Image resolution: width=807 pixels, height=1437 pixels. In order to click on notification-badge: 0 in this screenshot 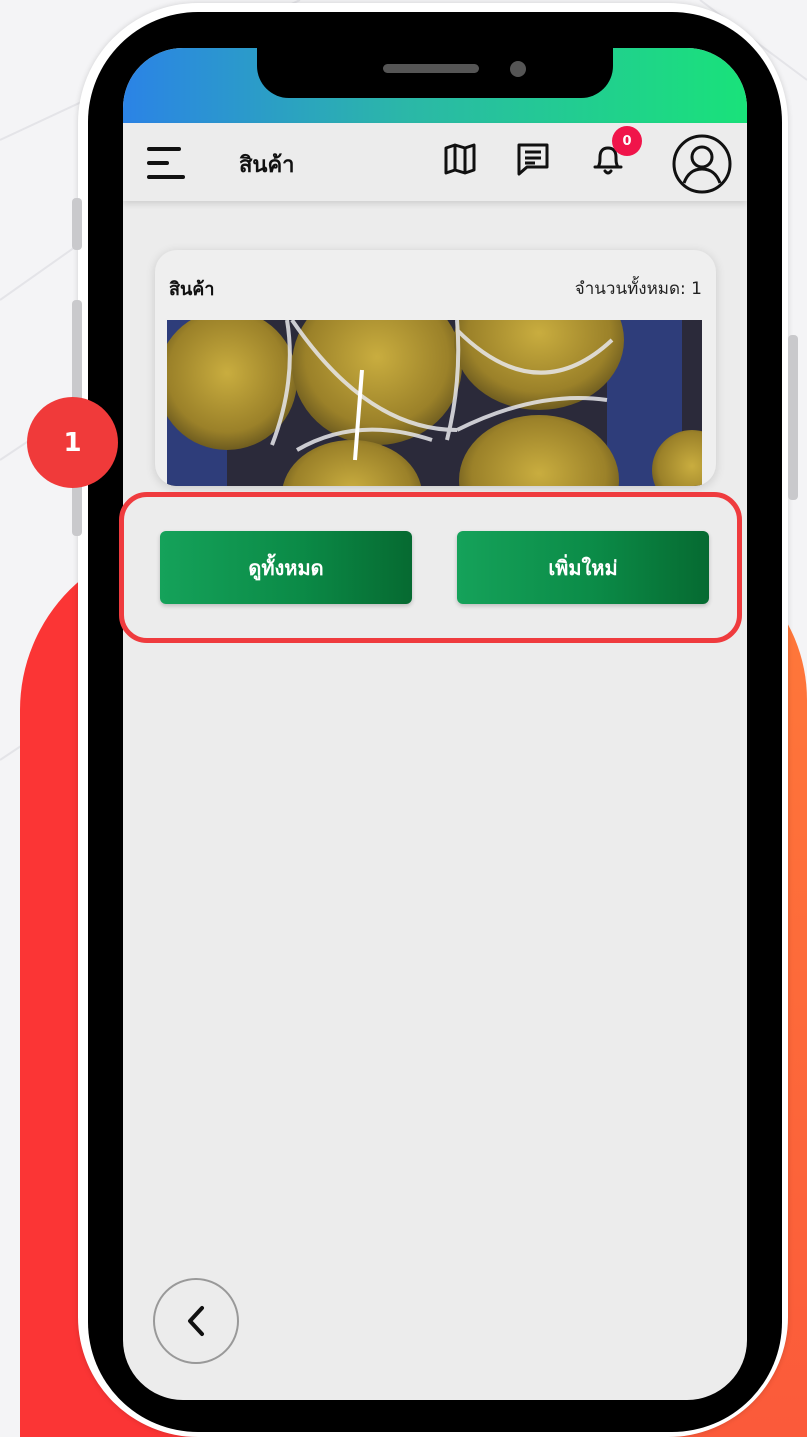, I will do `click(627, 141)`.